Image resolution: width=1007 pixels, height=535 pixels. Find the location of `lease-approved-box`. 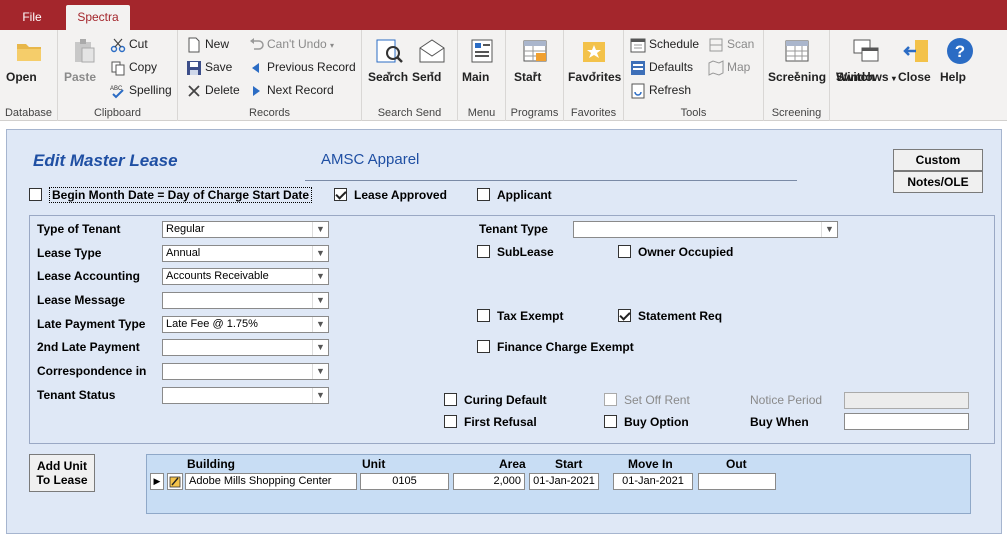

lease-approved-box is located at coordinates (340, 194).